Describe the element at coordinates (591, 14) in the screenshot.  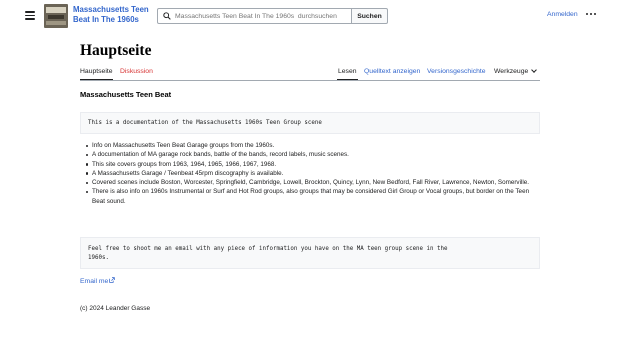
I see `ellipsis-icon` at that location.